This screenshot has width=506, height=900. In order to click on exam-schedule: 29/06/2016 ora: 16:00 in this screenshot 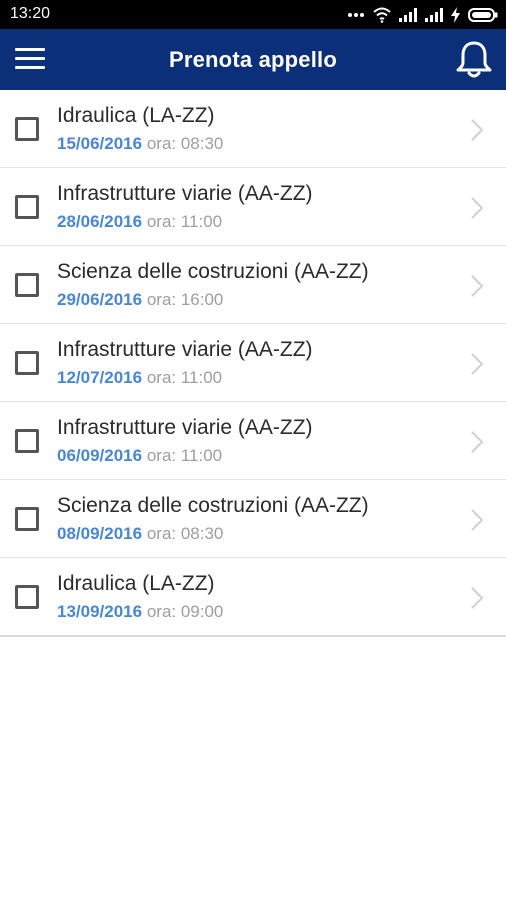, I will do `click(140, 300)`.